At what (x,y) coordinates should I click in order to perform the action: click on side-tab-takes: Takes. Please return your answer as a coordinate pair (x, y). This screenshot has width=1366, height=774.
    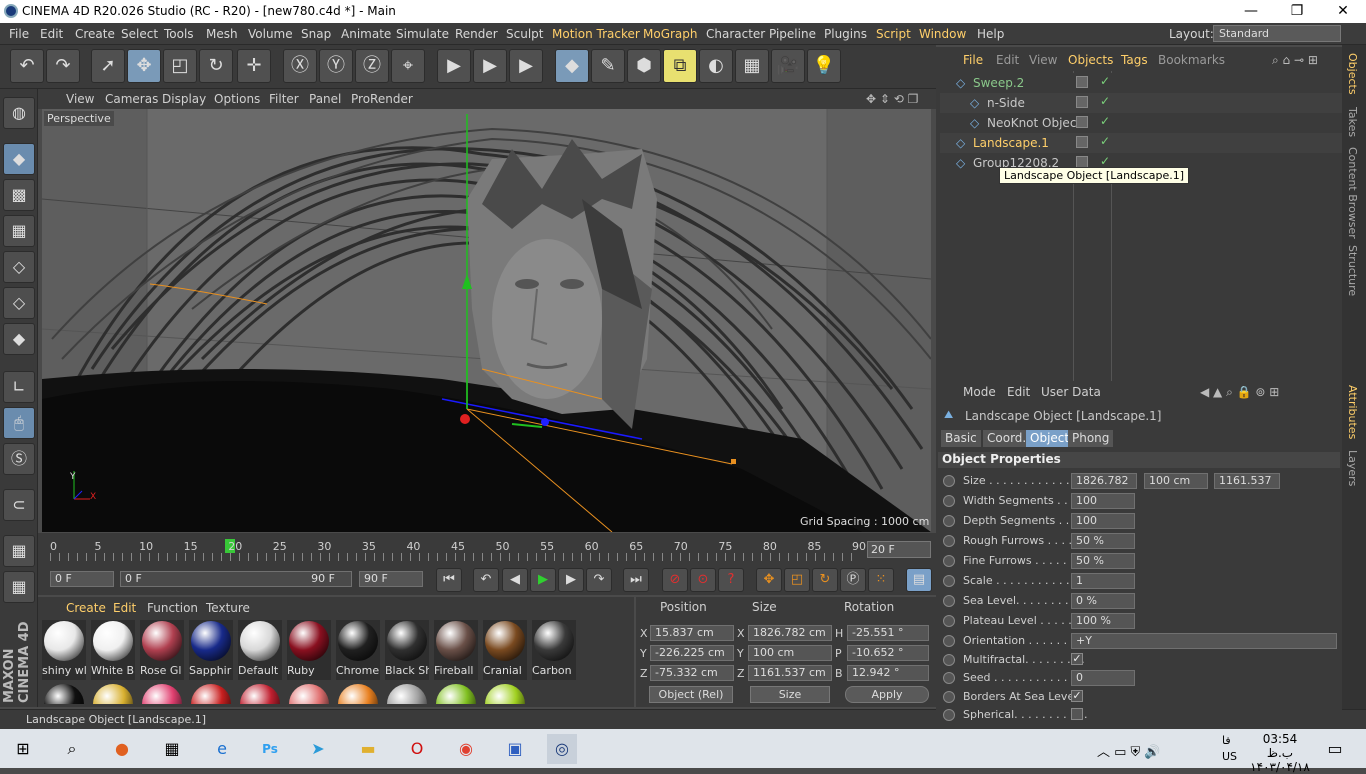
    Looking at the image, I should click on (1352, 122).